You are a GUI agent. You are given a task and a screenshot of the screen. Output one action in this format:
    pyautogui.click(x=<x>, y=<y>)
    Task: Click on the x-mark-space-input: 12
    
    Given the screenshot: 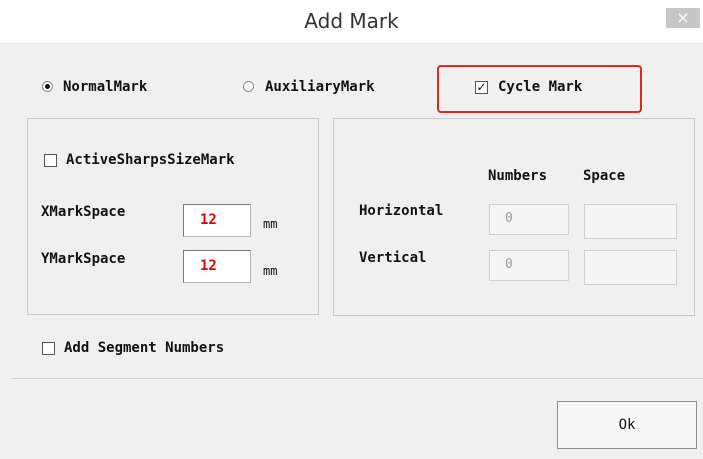 What is the action you would take?
    pyautogui.click(x=217, y=220)
    